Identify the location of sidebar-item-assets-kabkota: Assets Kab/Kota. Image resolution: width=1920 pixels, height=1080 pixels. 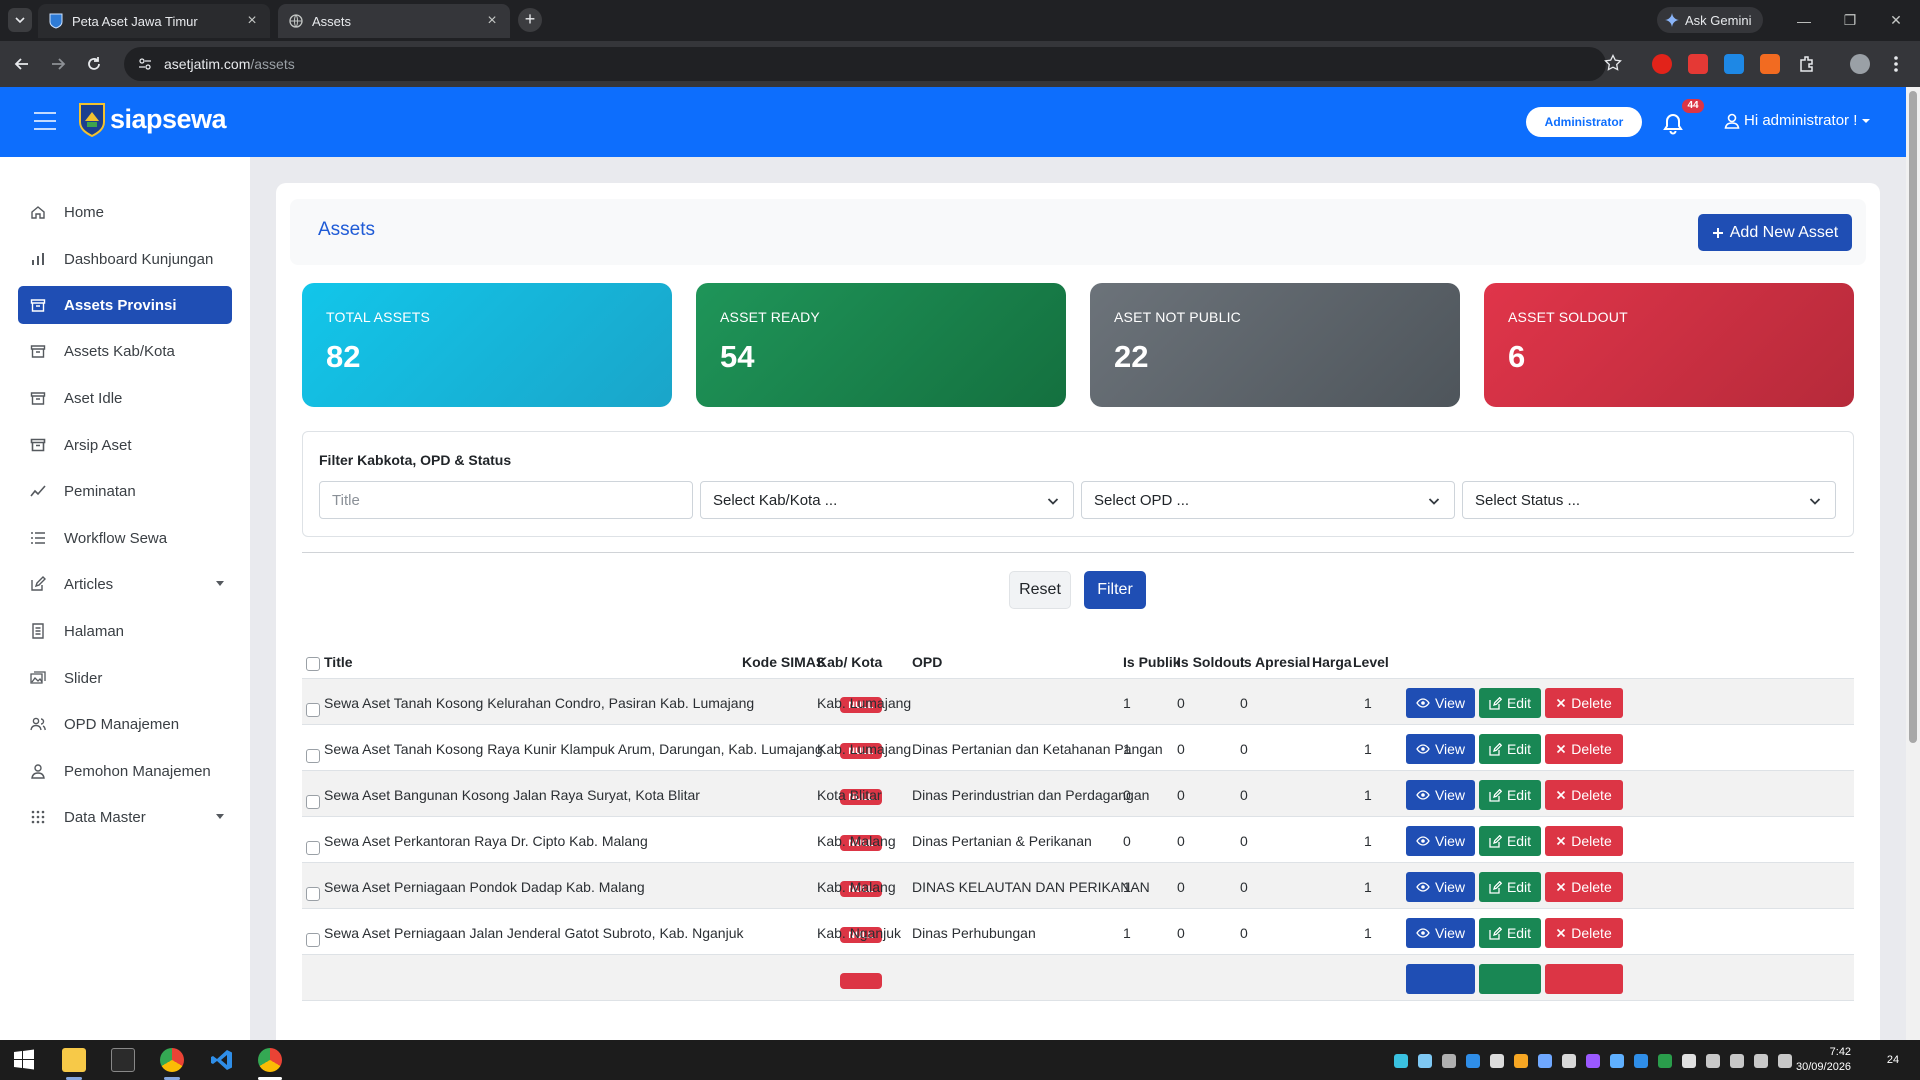
(125, 351).